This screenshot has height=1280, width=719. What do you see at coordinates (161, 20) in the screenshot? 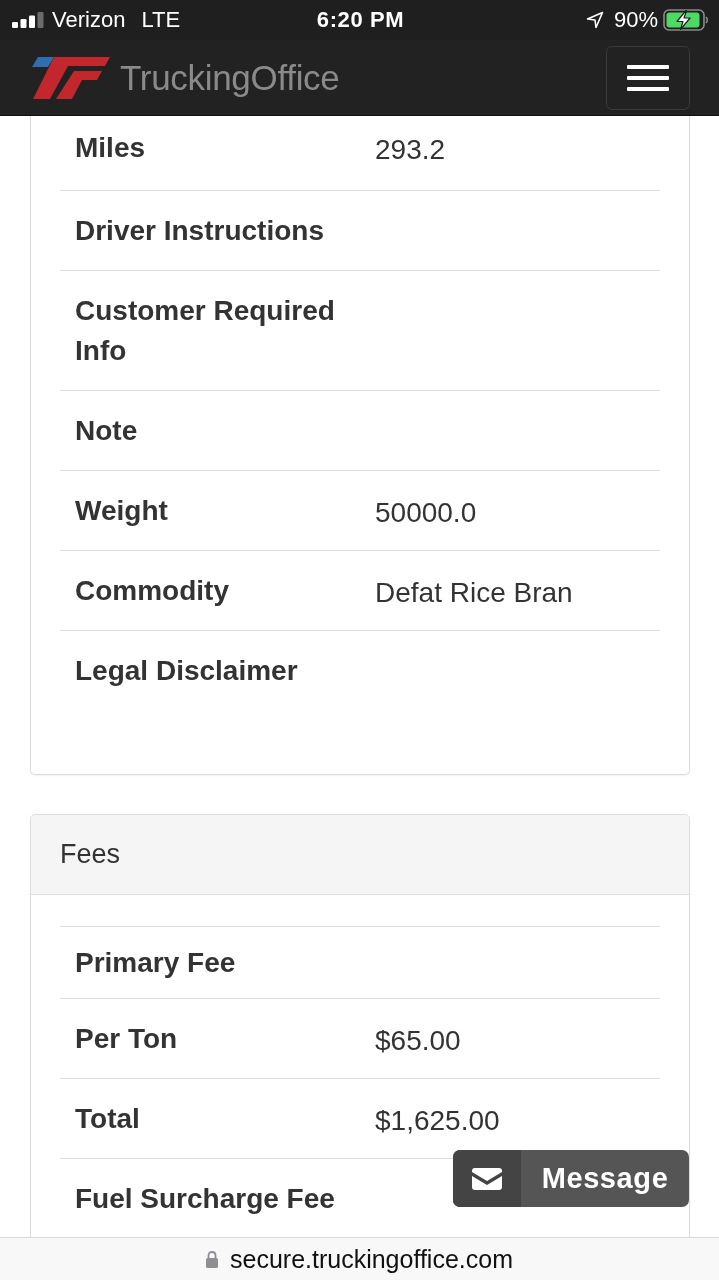
I see `network-type: LTE` at bounding box center [161, 20].